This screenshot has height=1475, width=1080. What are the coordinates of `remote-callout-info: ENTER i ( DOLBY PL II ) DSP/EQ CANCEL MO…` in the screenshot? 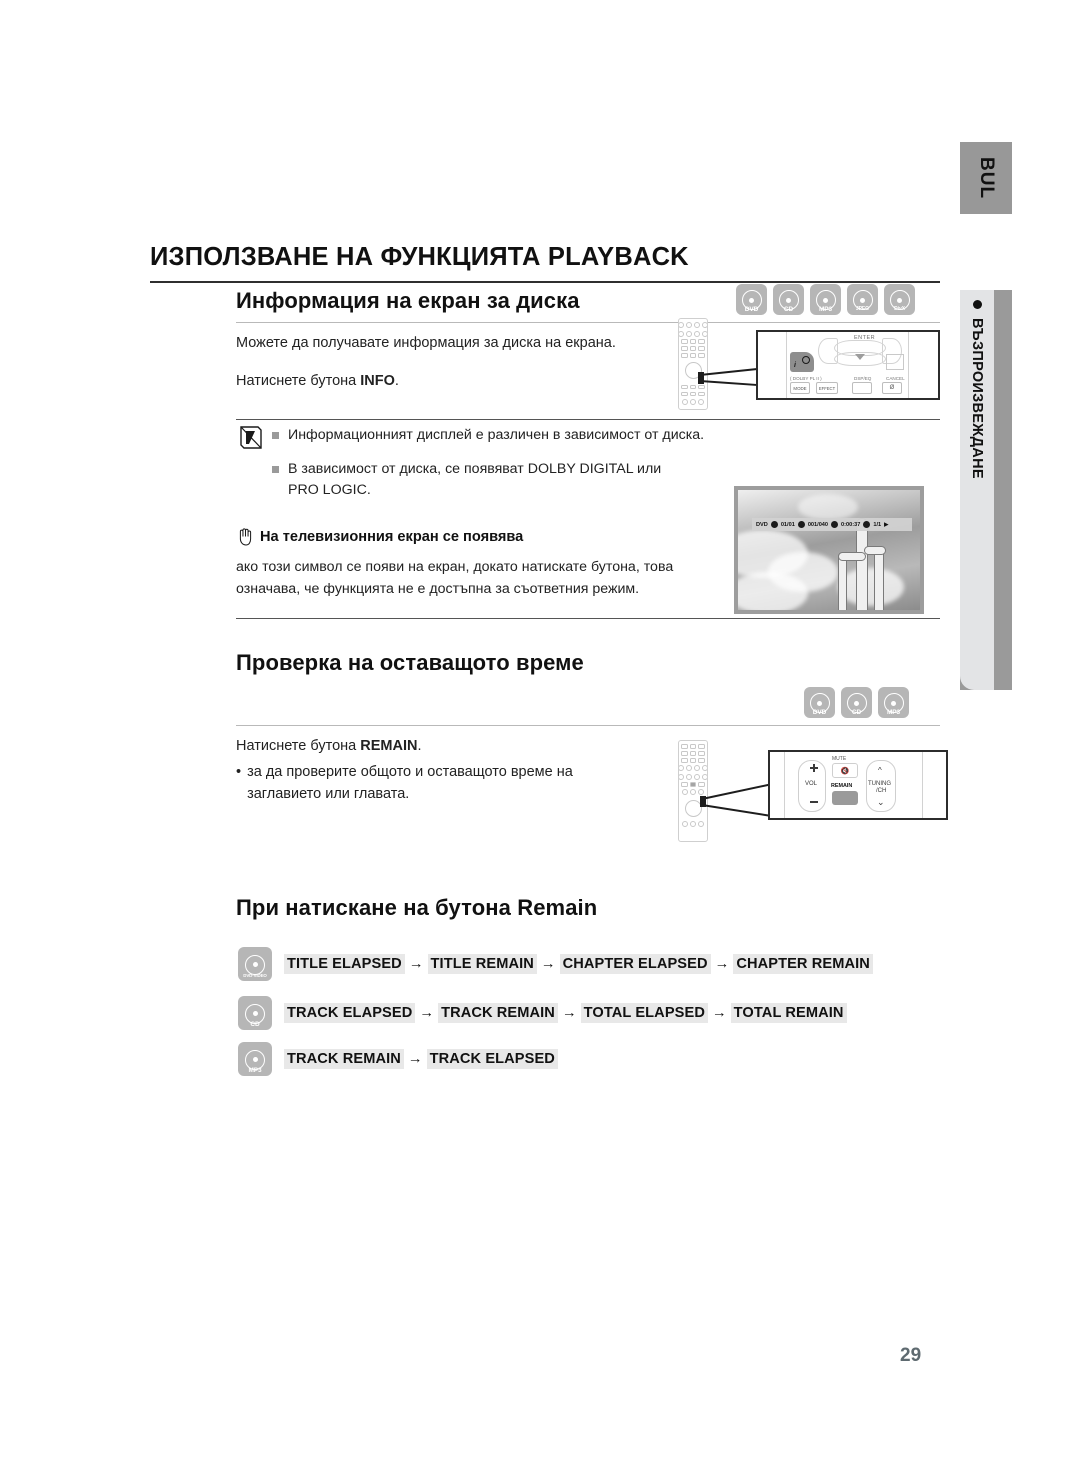 It's located at (848, 365).